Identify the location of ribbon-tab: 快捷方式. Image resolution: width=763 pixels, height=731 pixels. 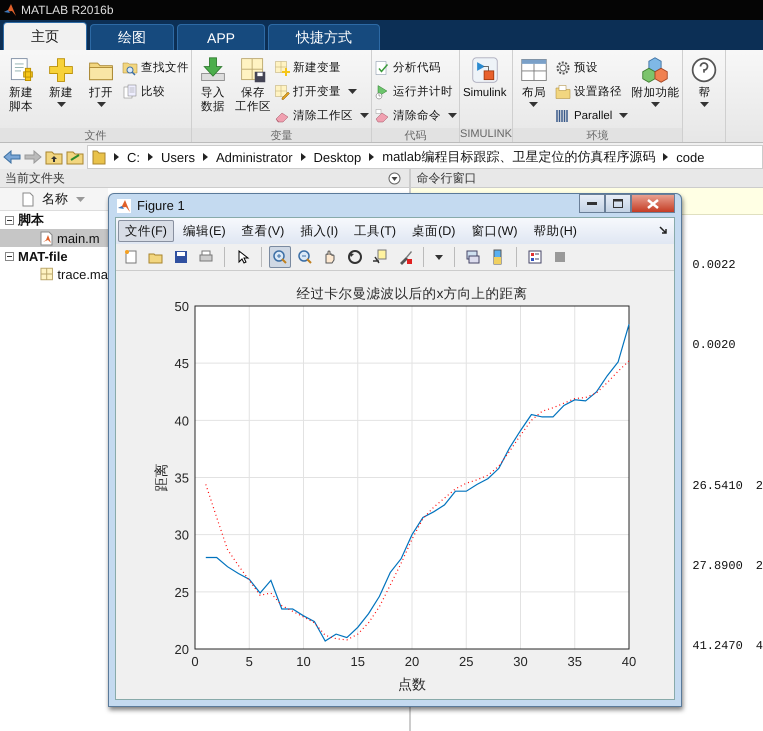
(324, 37).